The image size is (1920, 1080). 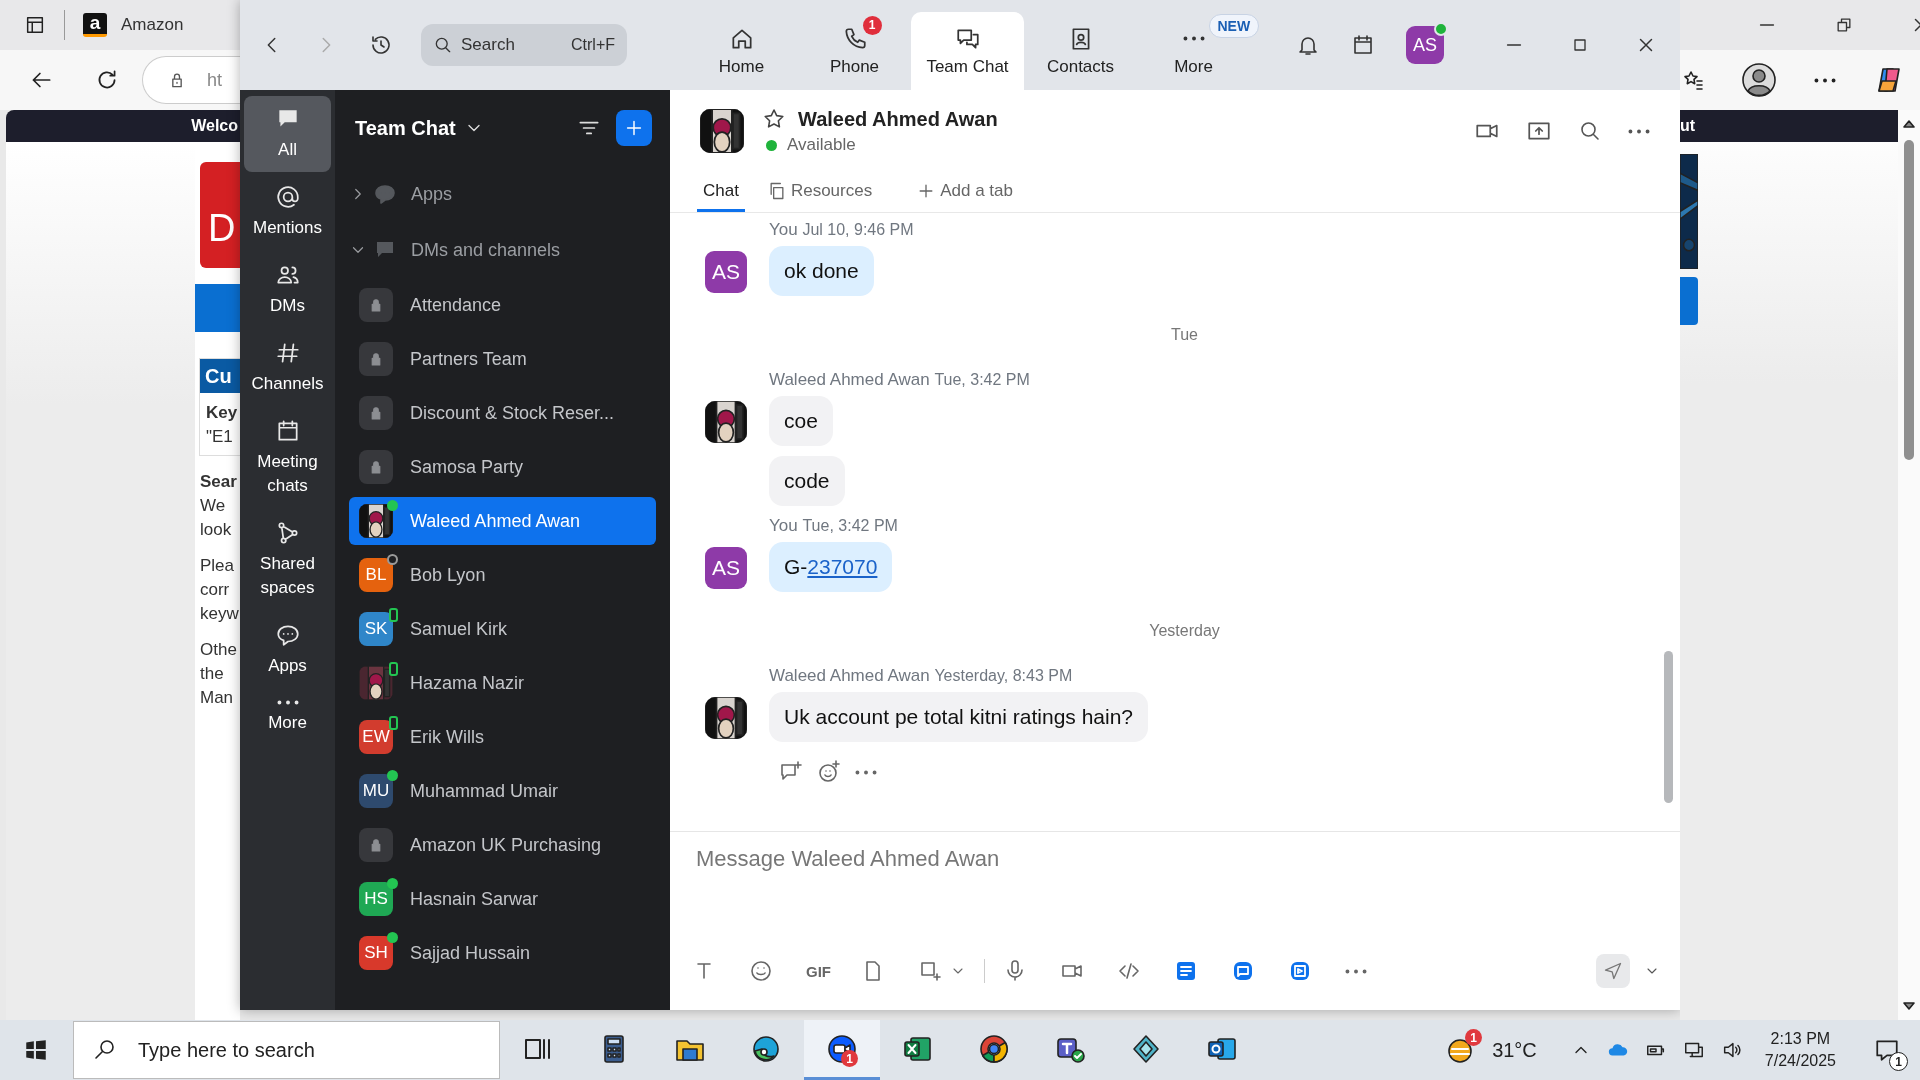 I want to click on box-title: Cu, so click(x=220, y=376).